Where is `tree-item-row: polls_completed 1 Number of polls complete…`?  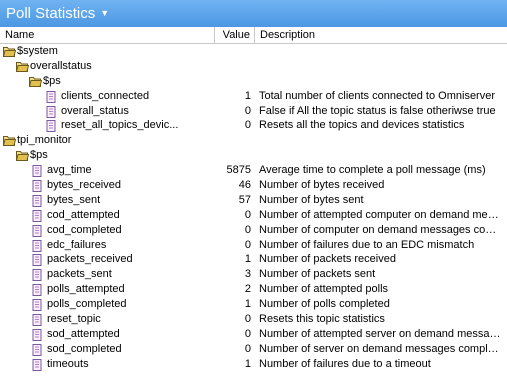
tree-item-row: polls_completed 1 Number of polls complete… is located at coordinates (253, 304).